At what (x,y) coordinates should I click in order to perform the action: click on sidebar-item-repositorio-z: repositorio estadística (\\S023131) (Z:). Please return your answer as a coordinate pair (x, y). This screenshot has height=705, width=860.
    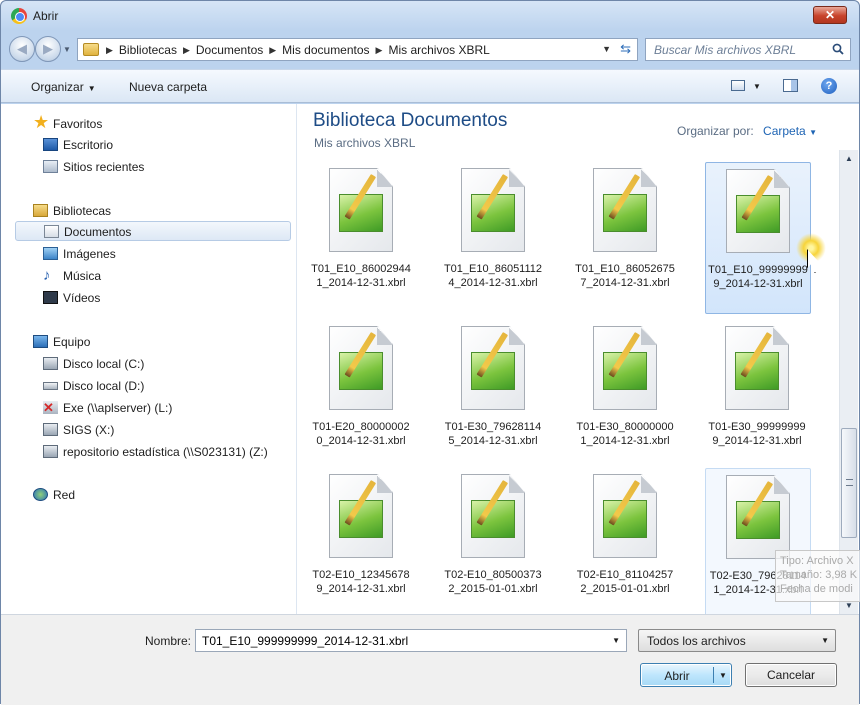
    Looking at the image, I should click on (148, 452).